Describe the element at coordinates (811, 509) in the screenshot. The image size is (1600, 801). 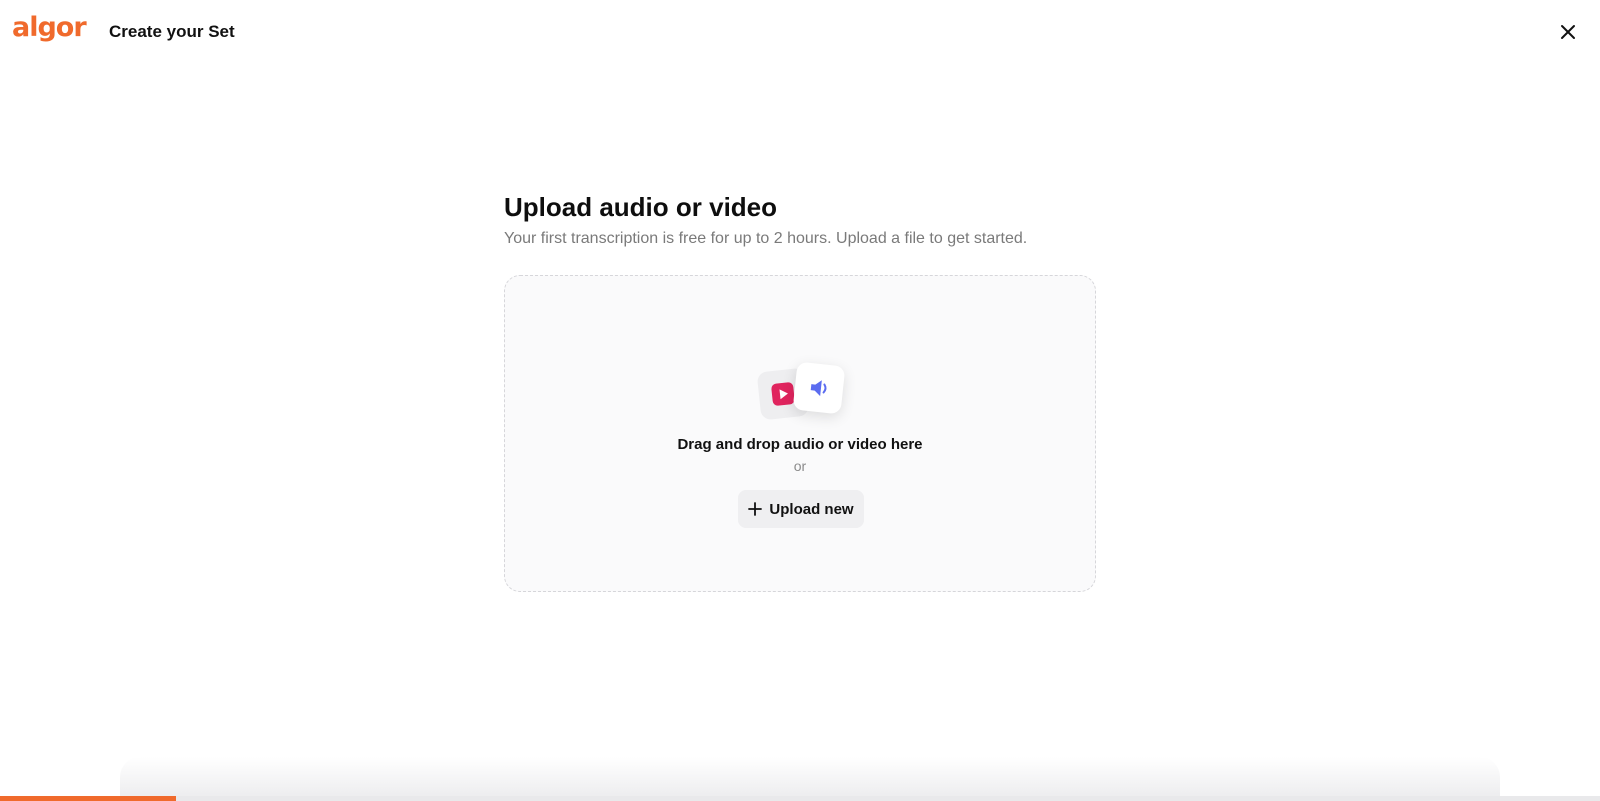
I see `upload-new-label: Upload new` at that location.